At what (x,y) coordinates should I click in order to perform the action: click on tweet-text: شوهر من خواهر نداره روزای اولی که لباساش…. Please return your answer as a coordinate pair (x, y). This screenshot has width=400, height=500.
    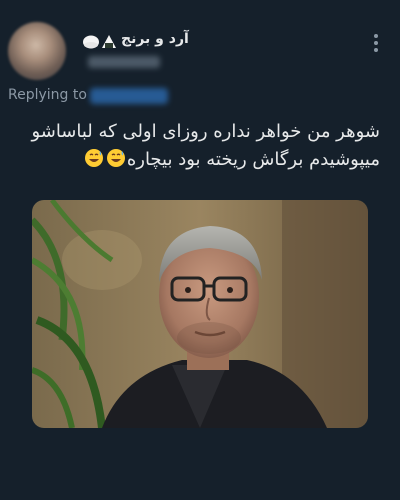
    Looking at the image, I should click on (201, 146).